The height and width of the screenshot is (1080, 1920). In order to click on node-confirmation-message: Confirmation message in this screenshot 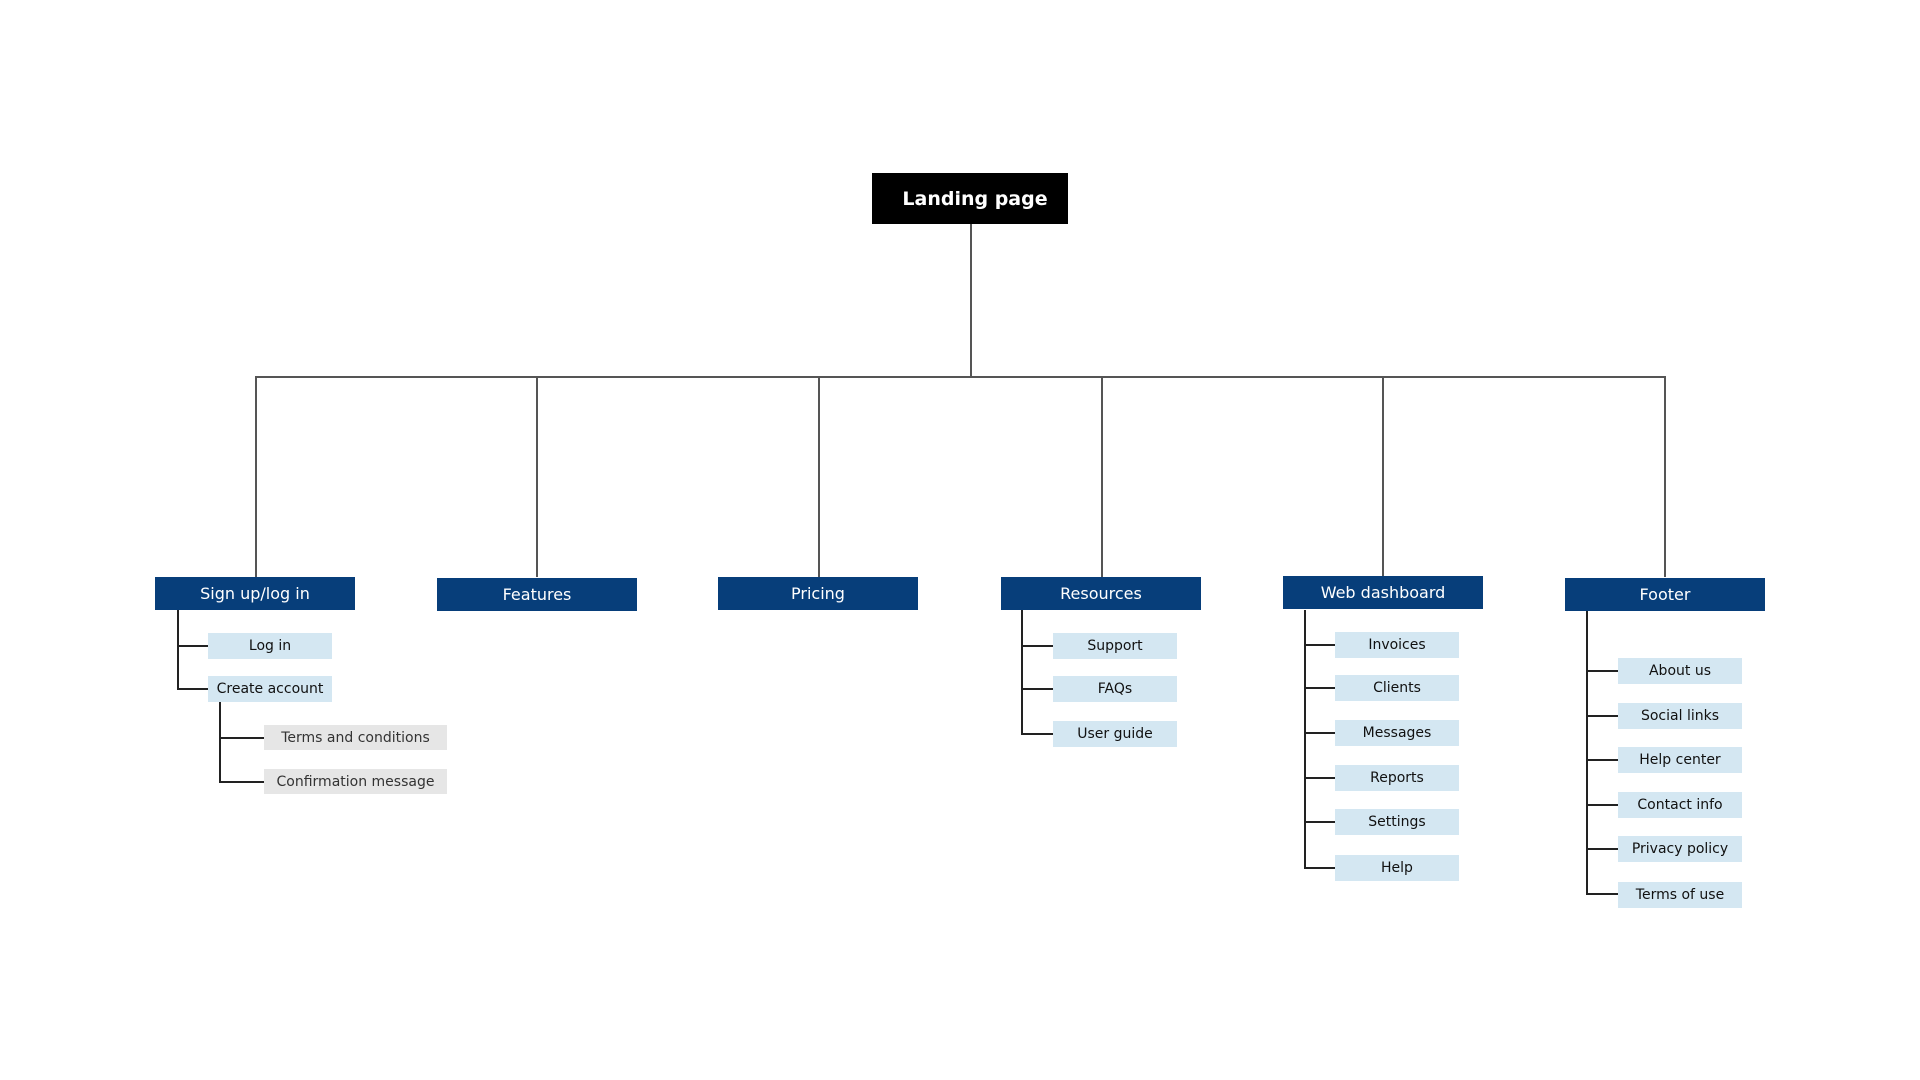, I will do `click(355, 781)`.